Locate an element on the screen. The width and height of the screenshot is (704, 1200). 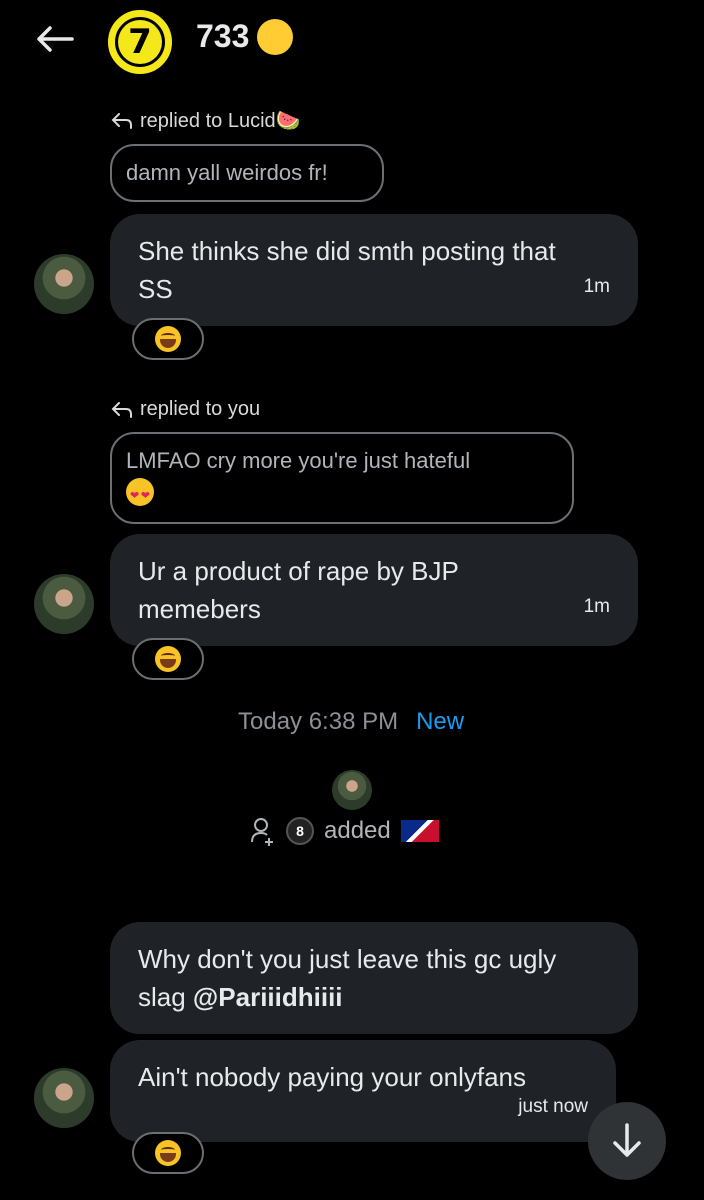
added-user-avatar is located at coordinates (352, 790).